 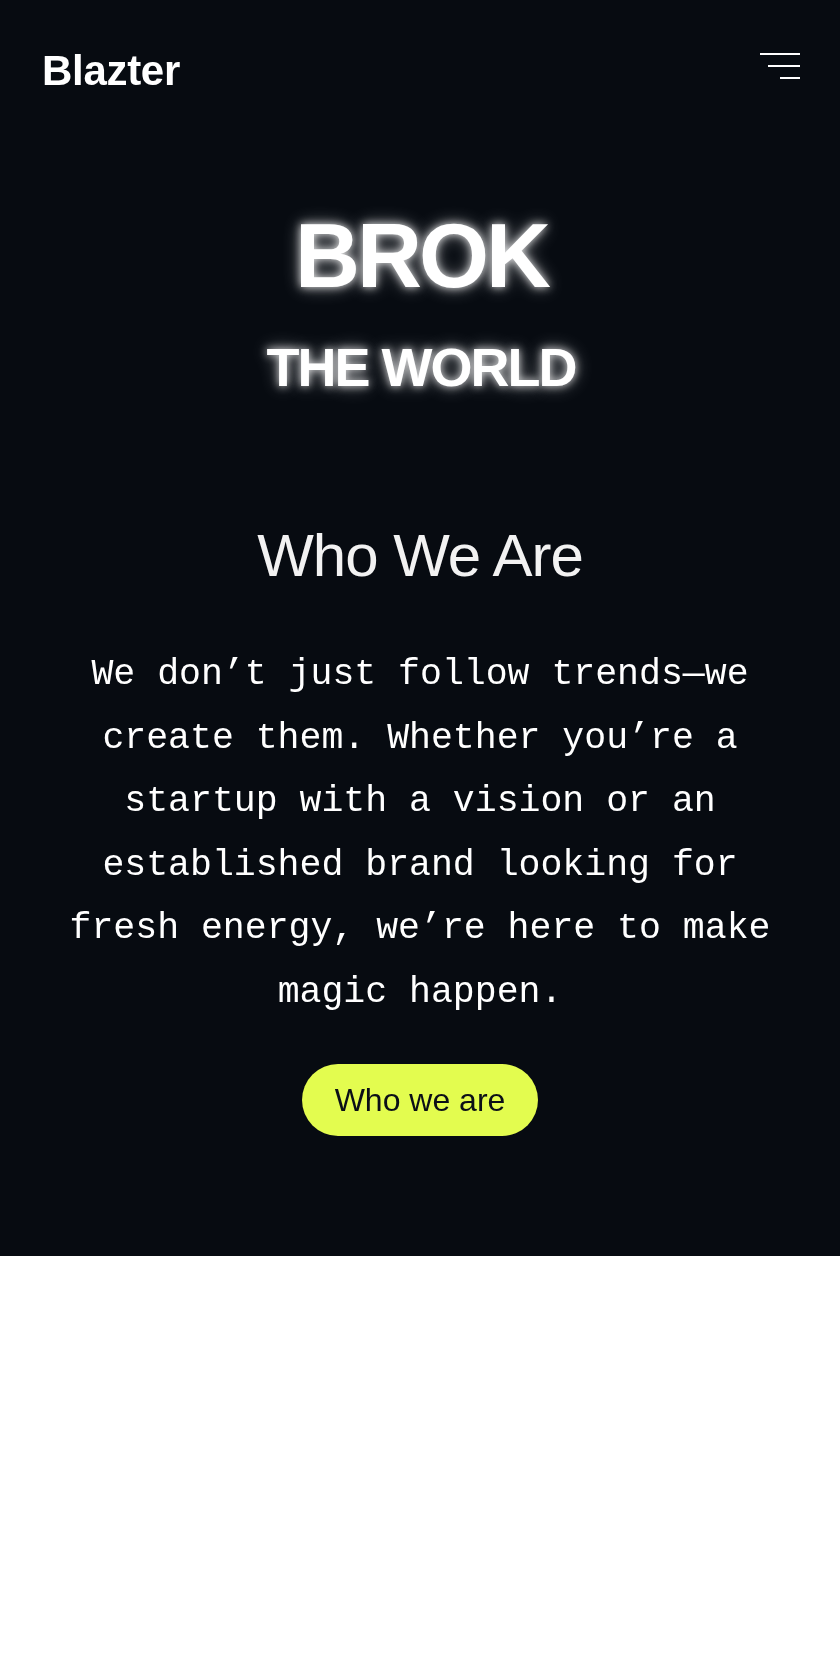 What do you see at coordinates (420, 367) in the screenshot?
I see `hero-subtitle: THE WORLD` at bounding box center [420, 367].